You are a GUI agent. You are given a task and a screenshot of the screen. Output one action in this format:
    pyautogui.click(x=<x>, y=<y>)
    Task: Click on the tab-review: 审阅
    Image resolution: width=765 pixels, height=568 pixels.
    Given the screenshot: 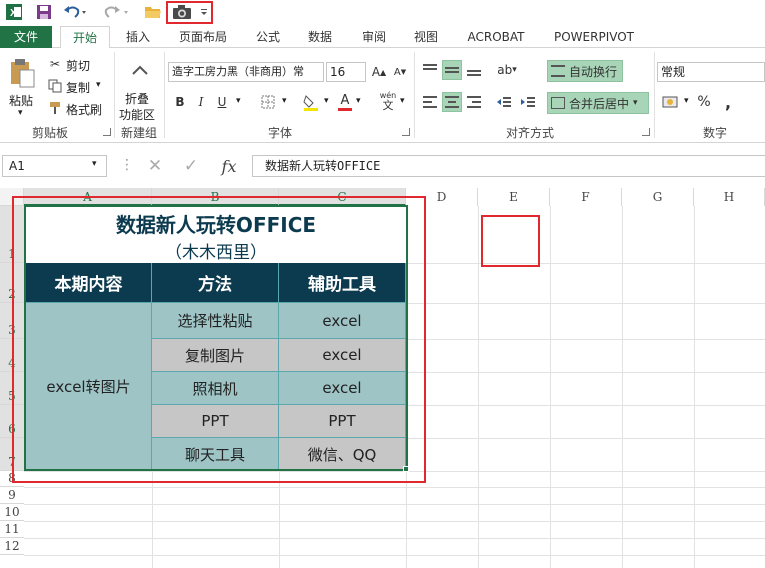 What is the action you would take?
    pyautogui.click(x=374, y=37)
    